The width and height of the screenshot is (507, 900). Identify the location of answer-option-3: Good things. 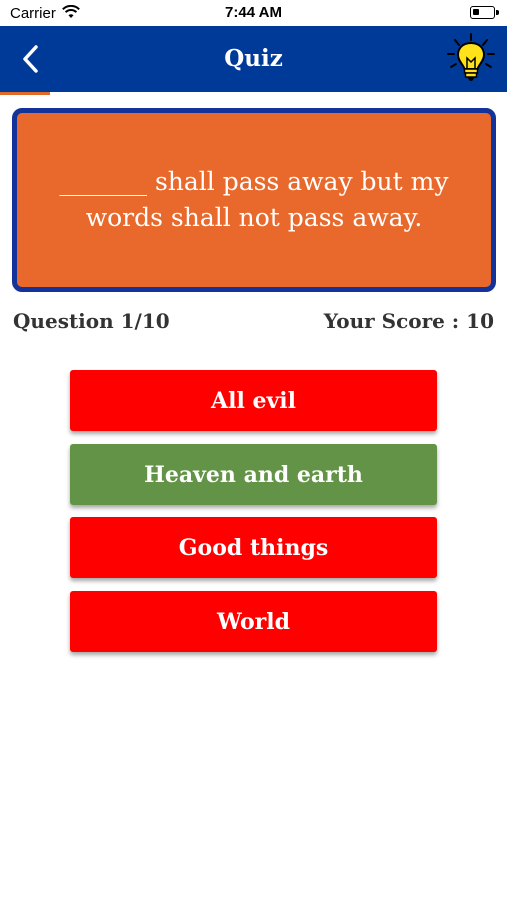
(253, 547).